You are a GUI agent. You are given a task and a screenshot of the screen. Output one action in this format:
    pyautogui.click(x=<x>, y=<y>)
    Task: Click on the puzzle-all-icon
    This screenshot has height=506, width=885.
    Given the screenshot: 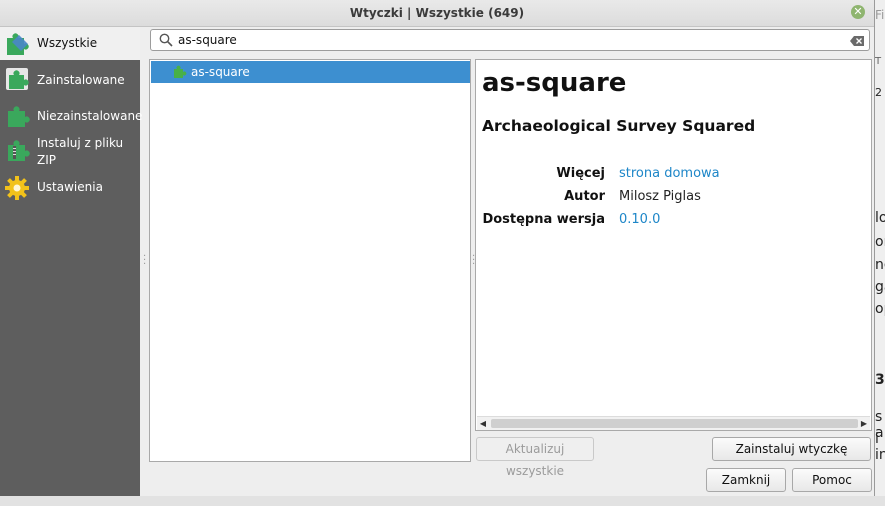 What is the action you would take?
    pyautogui.click(x=17, y=43)
    